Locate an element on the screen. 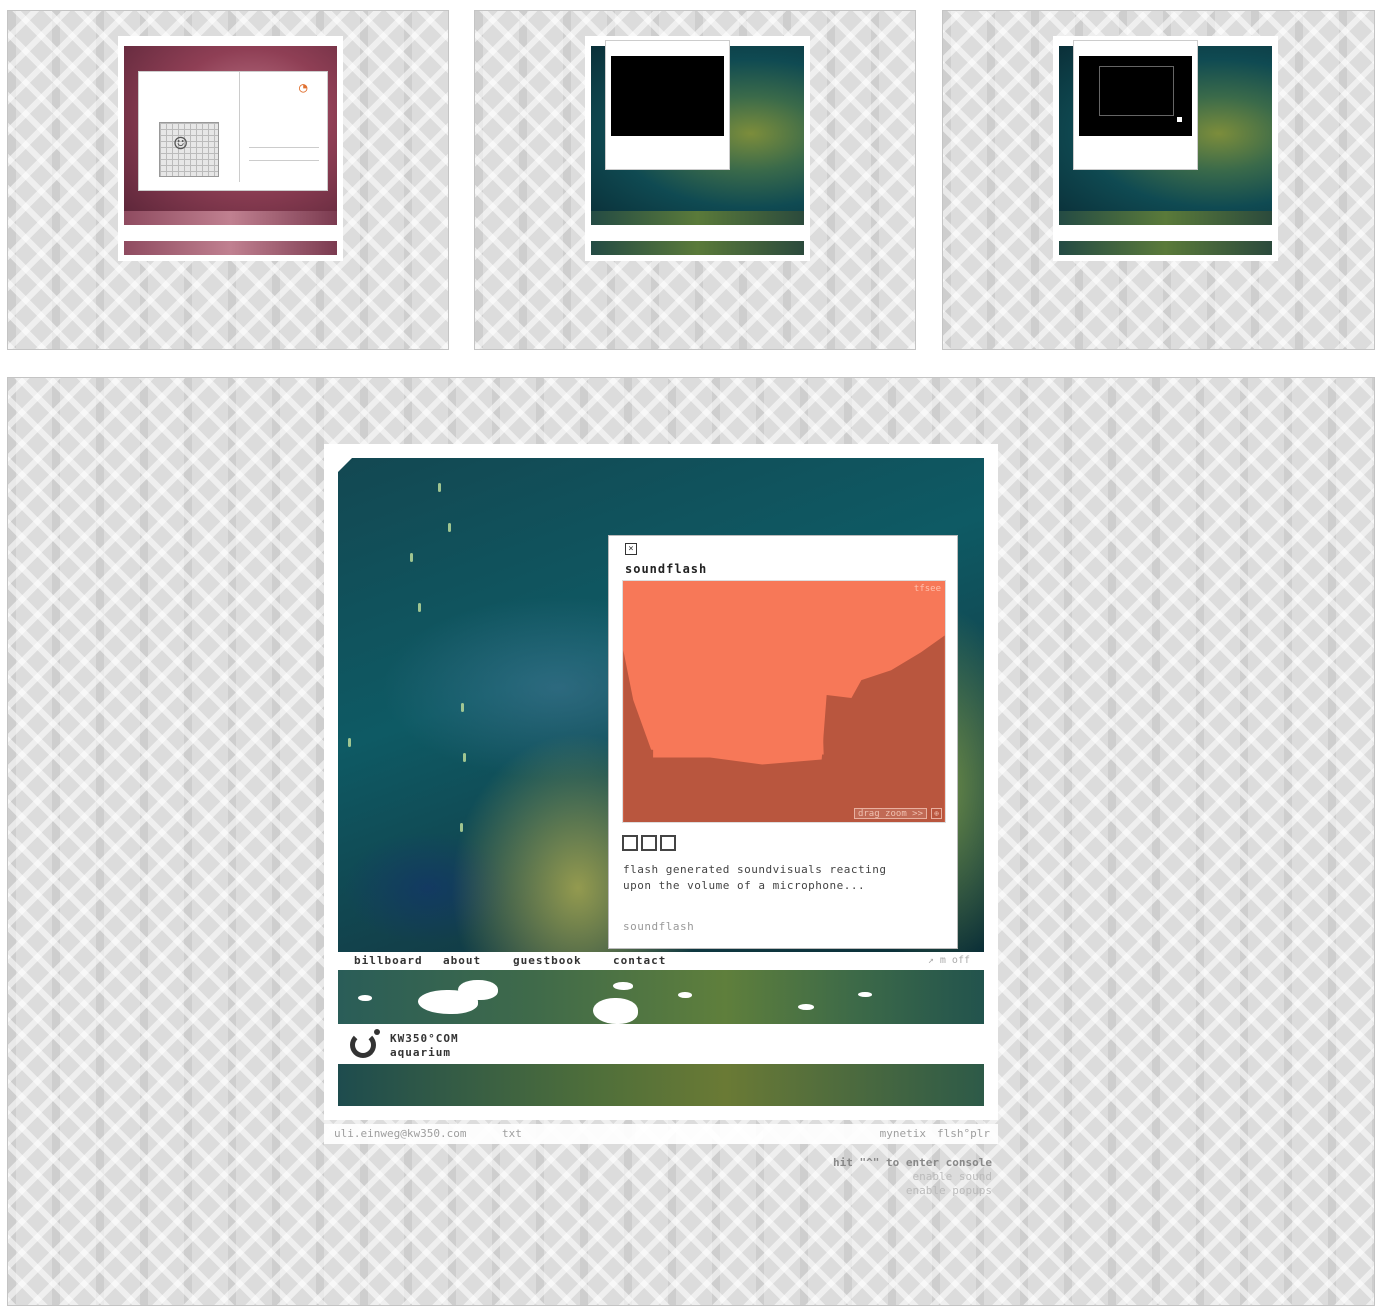  nav-billboard: billboard is located at coordinates (388, 960).